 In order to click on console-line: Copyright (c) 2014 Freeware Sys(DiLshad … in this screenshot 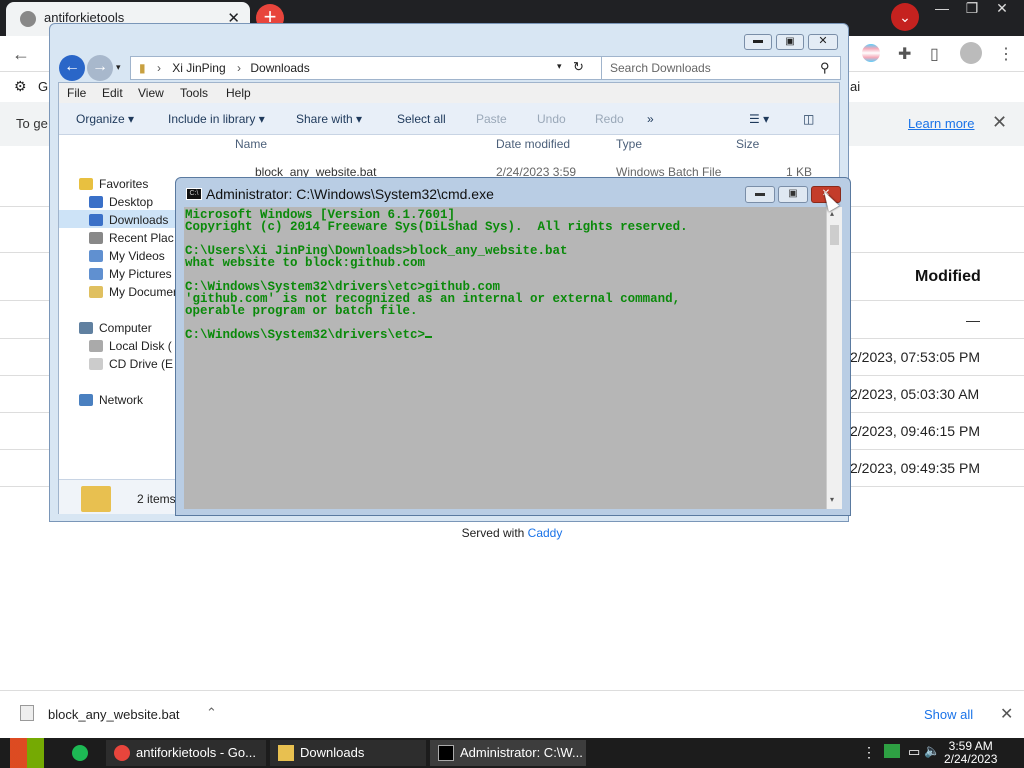, I will do `click(436, 227)`.